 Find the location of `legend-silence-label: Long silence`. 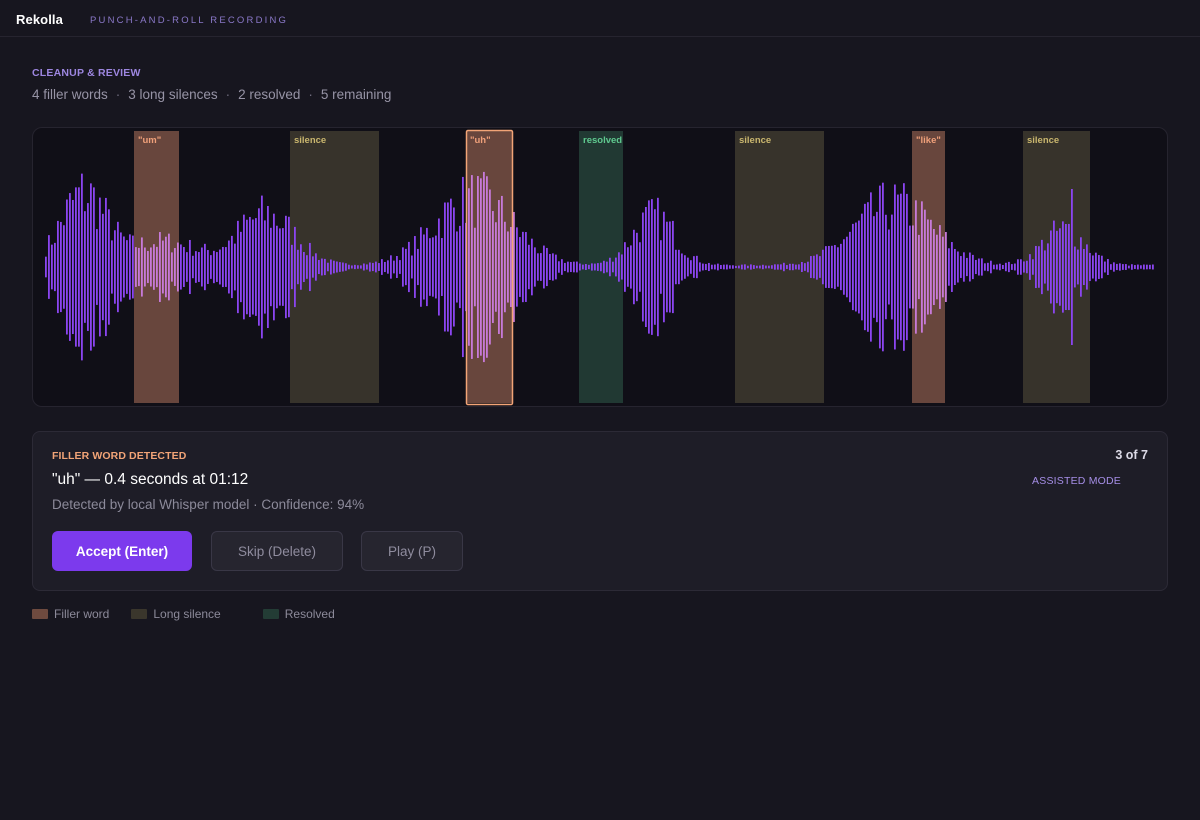

legend-silence-label: Long silence is located at coordinates (187, 614).